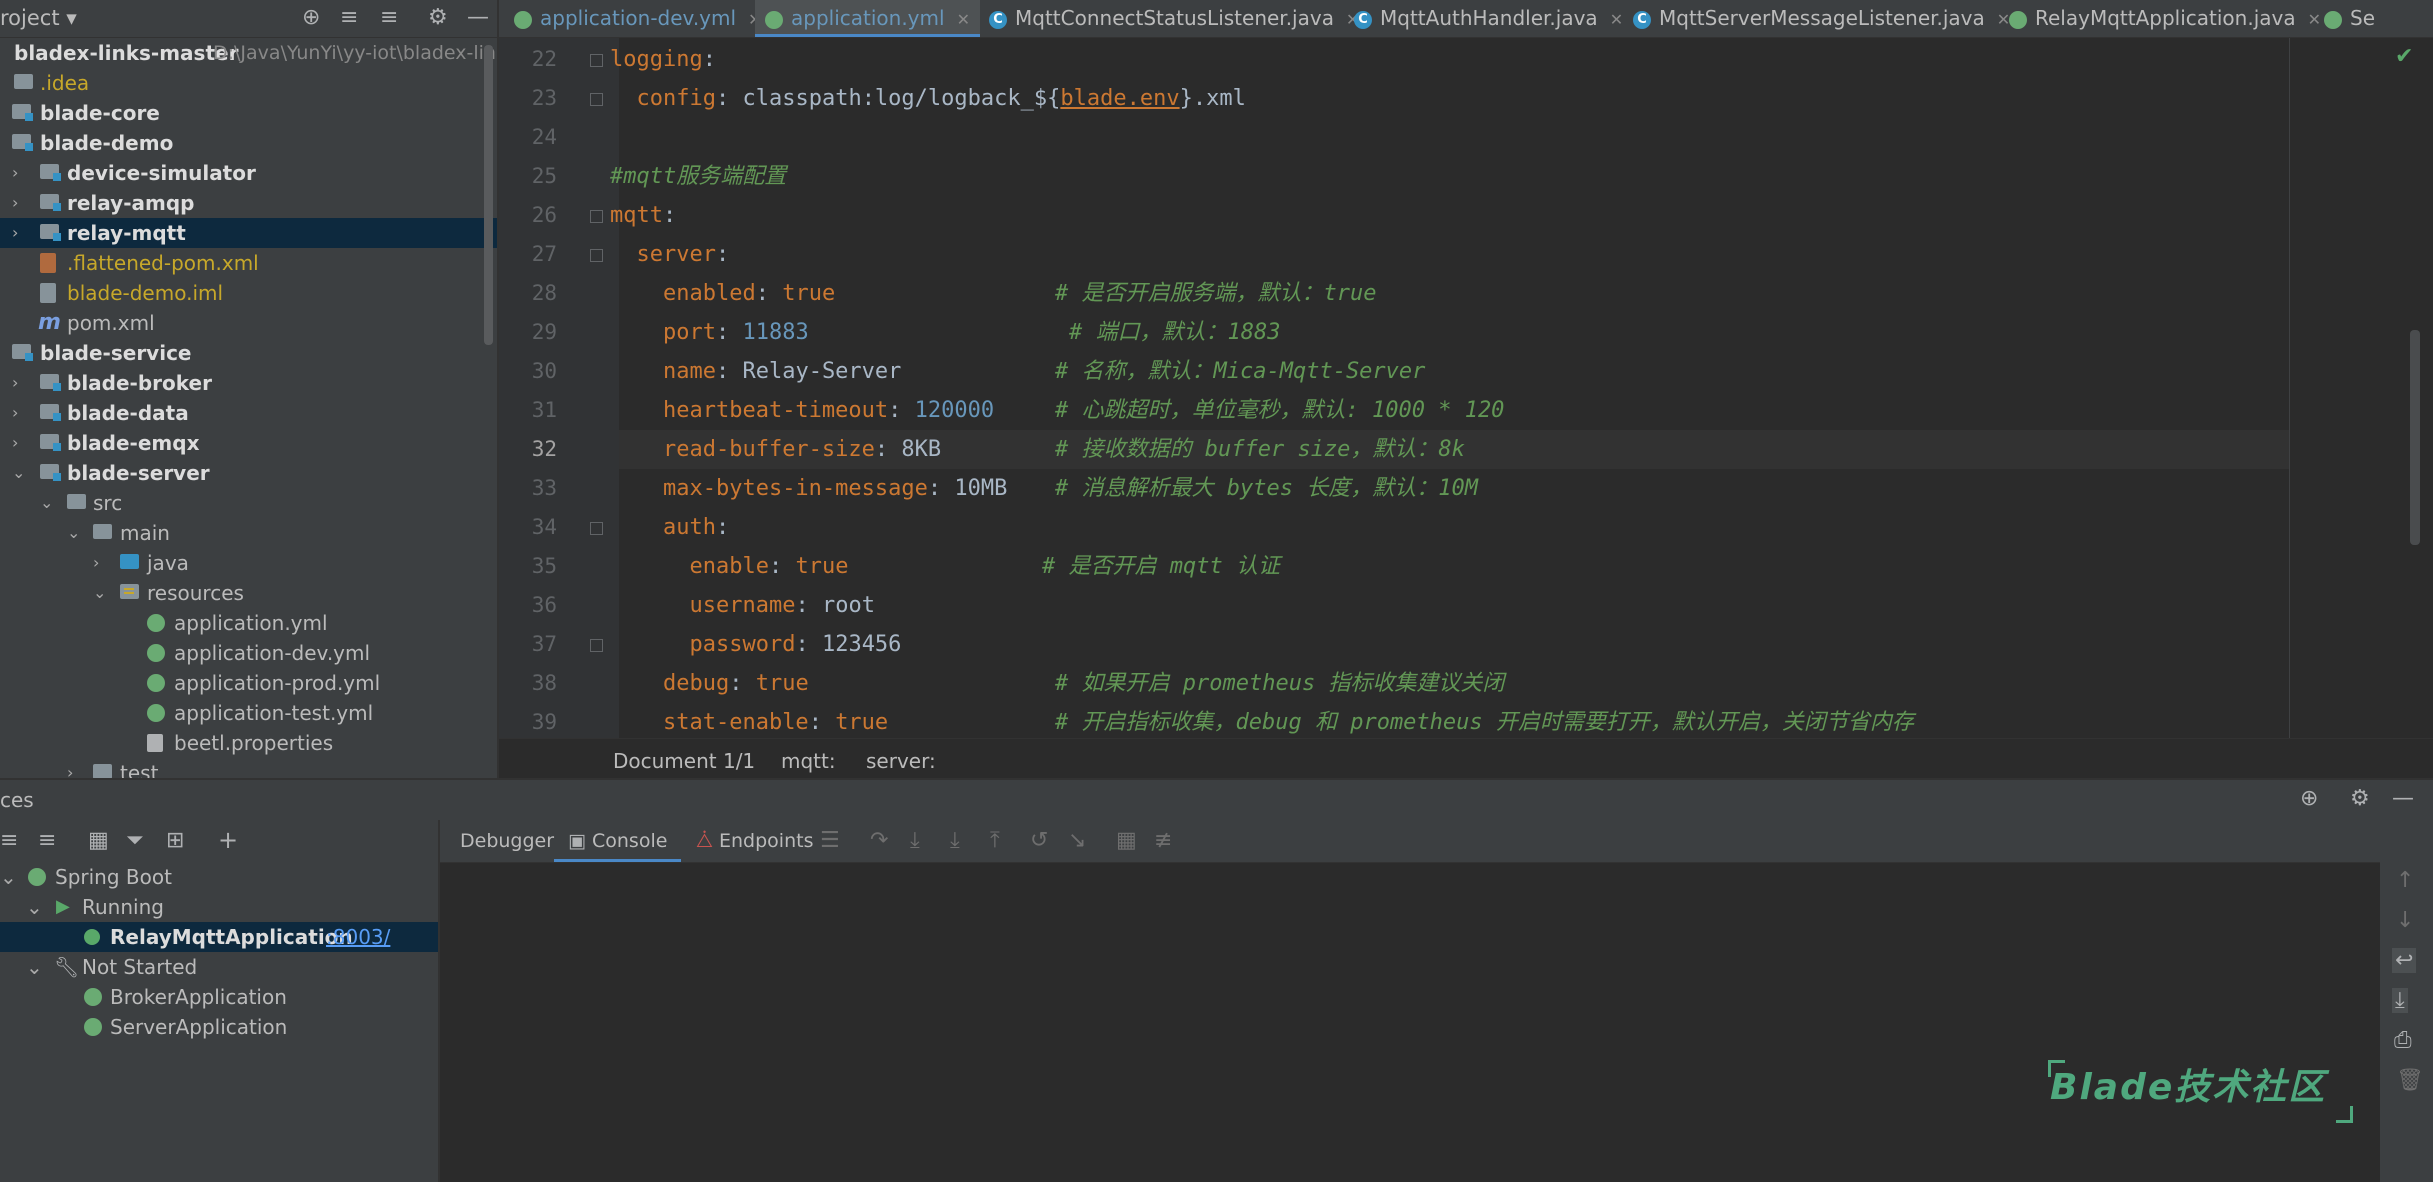 The width and height of the screenshot is (2433, 1182). What do you see at coordinates (2349, 18) in the screenshot?
I see `tab-overflow: Se` at bounding box center [2349, 18].